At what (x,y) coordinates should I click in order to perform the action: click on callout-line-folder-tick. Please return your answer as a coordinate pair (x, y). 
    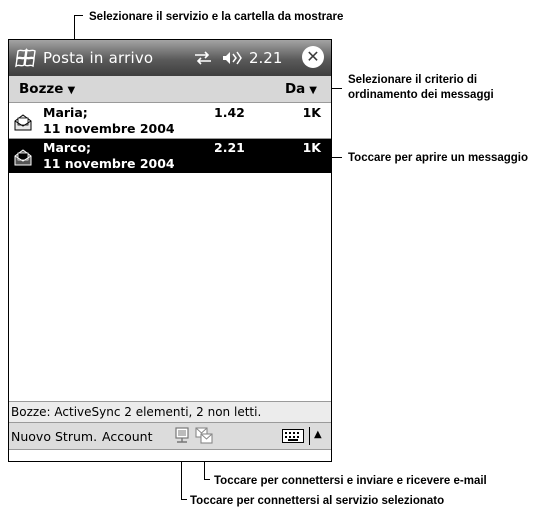
    Looking at the image, I should click on (78, 15).